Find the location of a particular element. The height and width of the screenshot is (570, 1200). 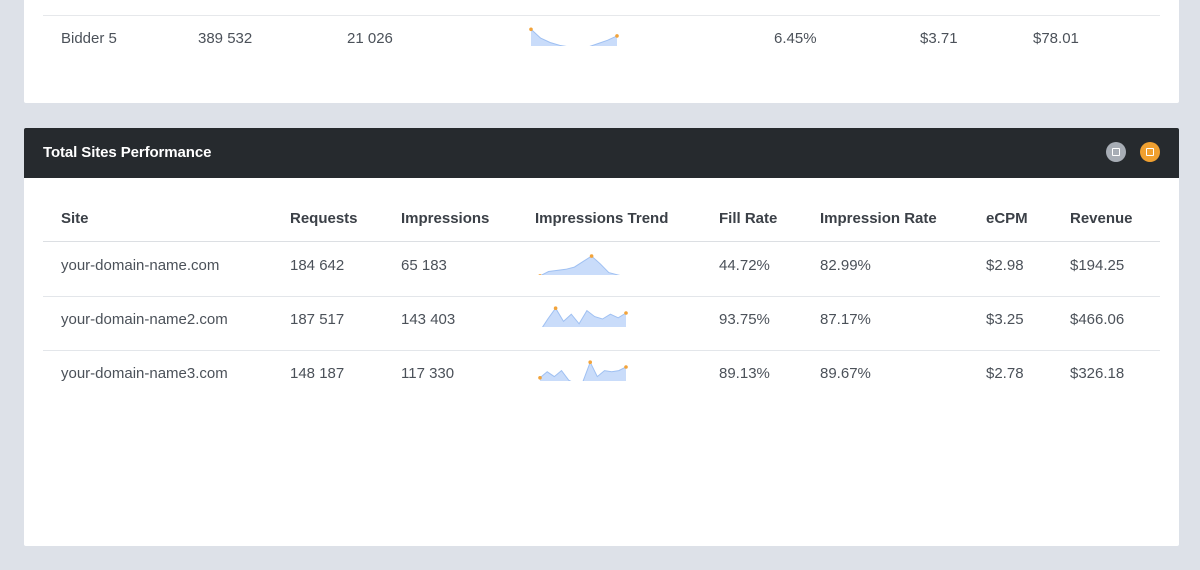

maximize-icon is located at coordinates (1150, 152).